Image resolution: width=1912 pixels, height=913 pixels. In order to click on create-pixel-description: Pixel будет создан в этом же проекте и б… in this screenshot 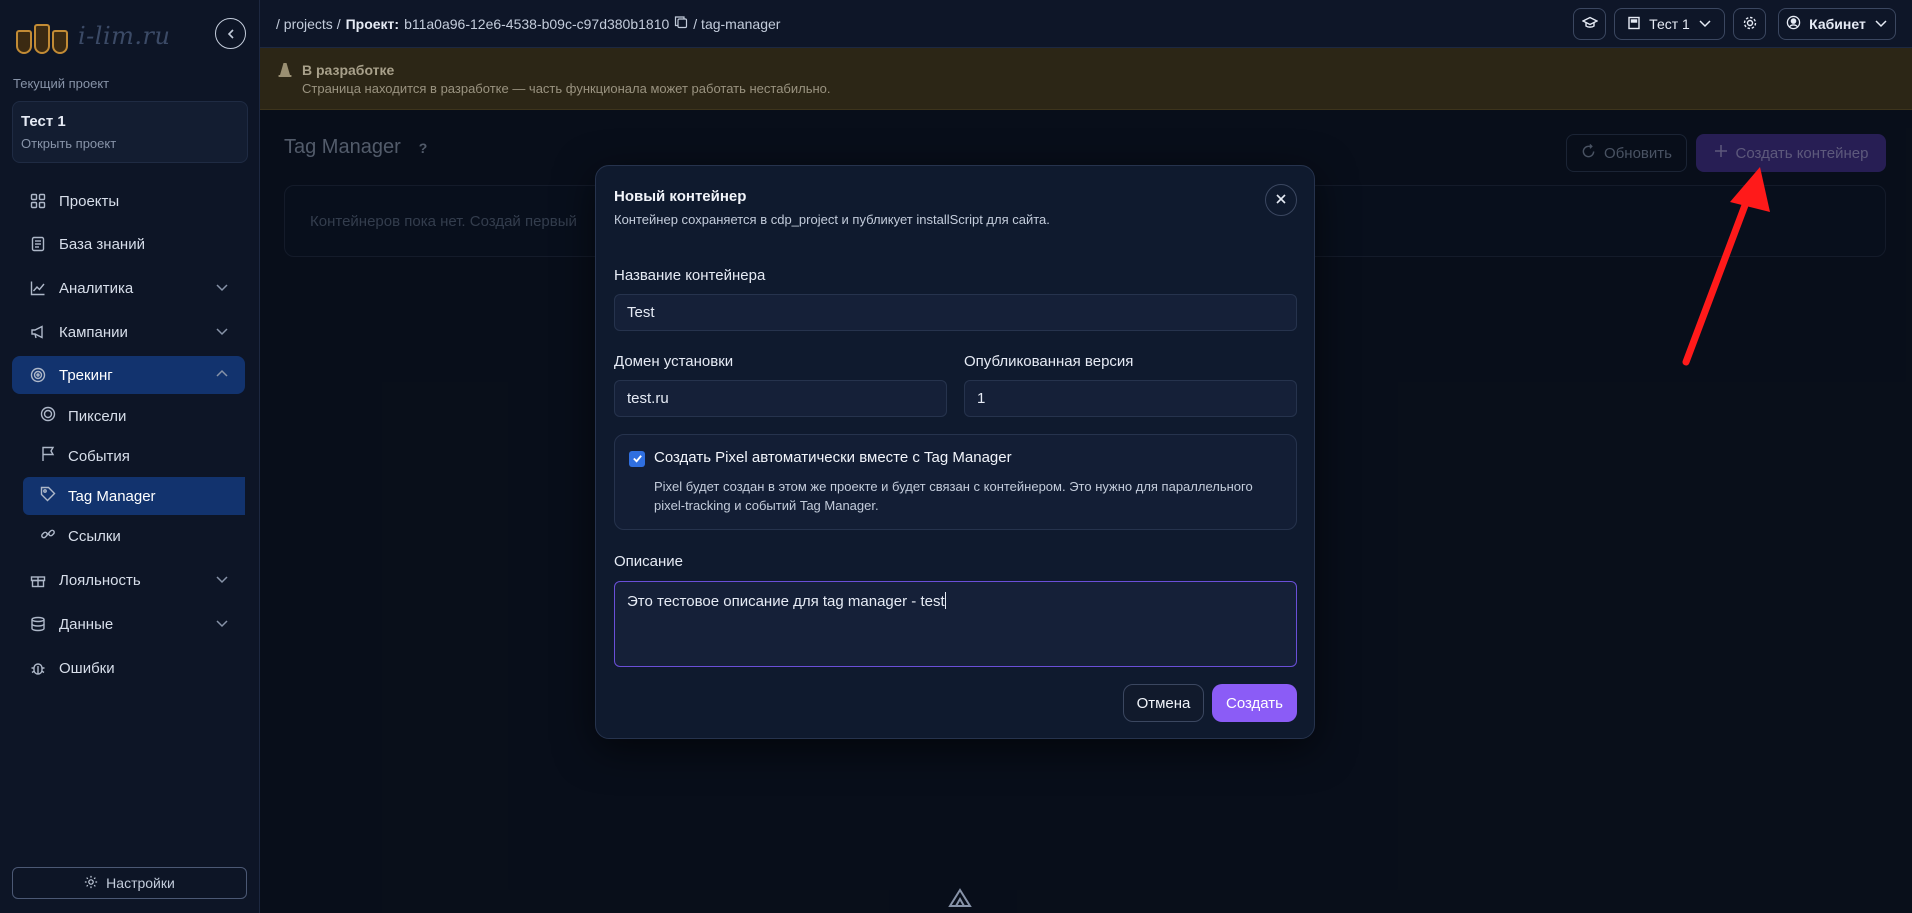, I will do `click(953, 496)`.